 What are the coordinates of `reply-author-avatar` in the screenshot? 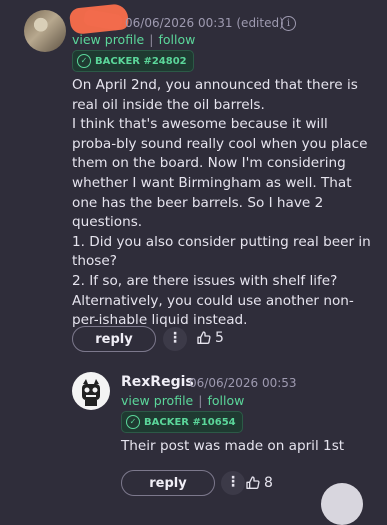 It's located at (91, 391).